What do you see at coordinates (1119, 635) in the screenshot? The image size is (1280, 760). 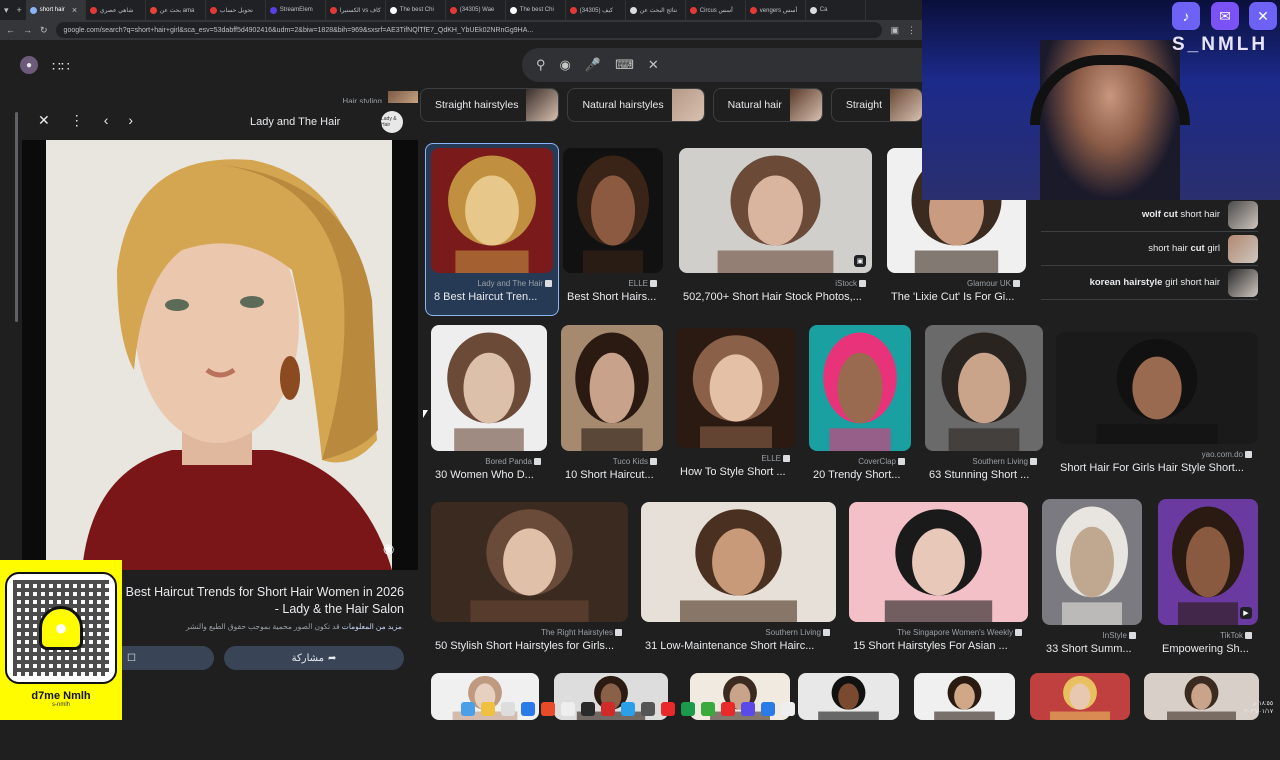 I see `result-source: InStyle` at bounding box center [1119, 635].